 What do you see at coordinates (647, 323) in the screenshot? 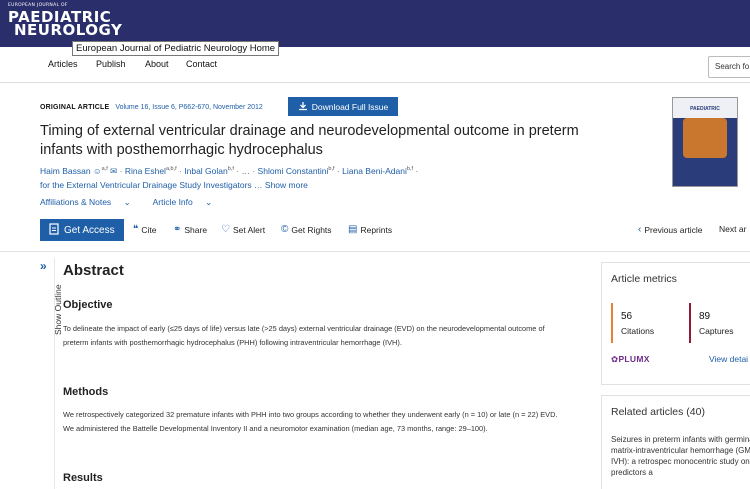
I see `citations-metric: 56 Citations` at bounding box center [647, 323].